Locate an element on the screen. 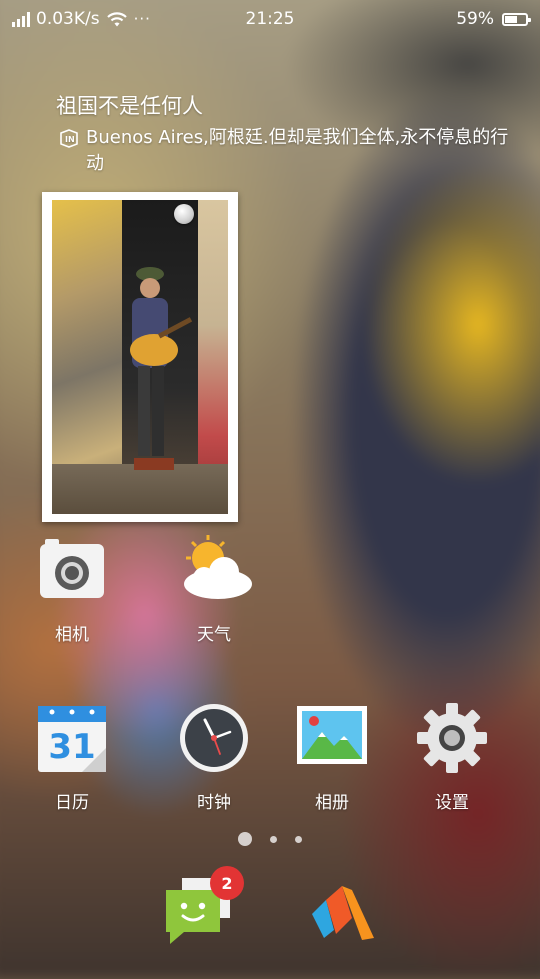  app-label: 相册 is located at coordinates (332, 803).